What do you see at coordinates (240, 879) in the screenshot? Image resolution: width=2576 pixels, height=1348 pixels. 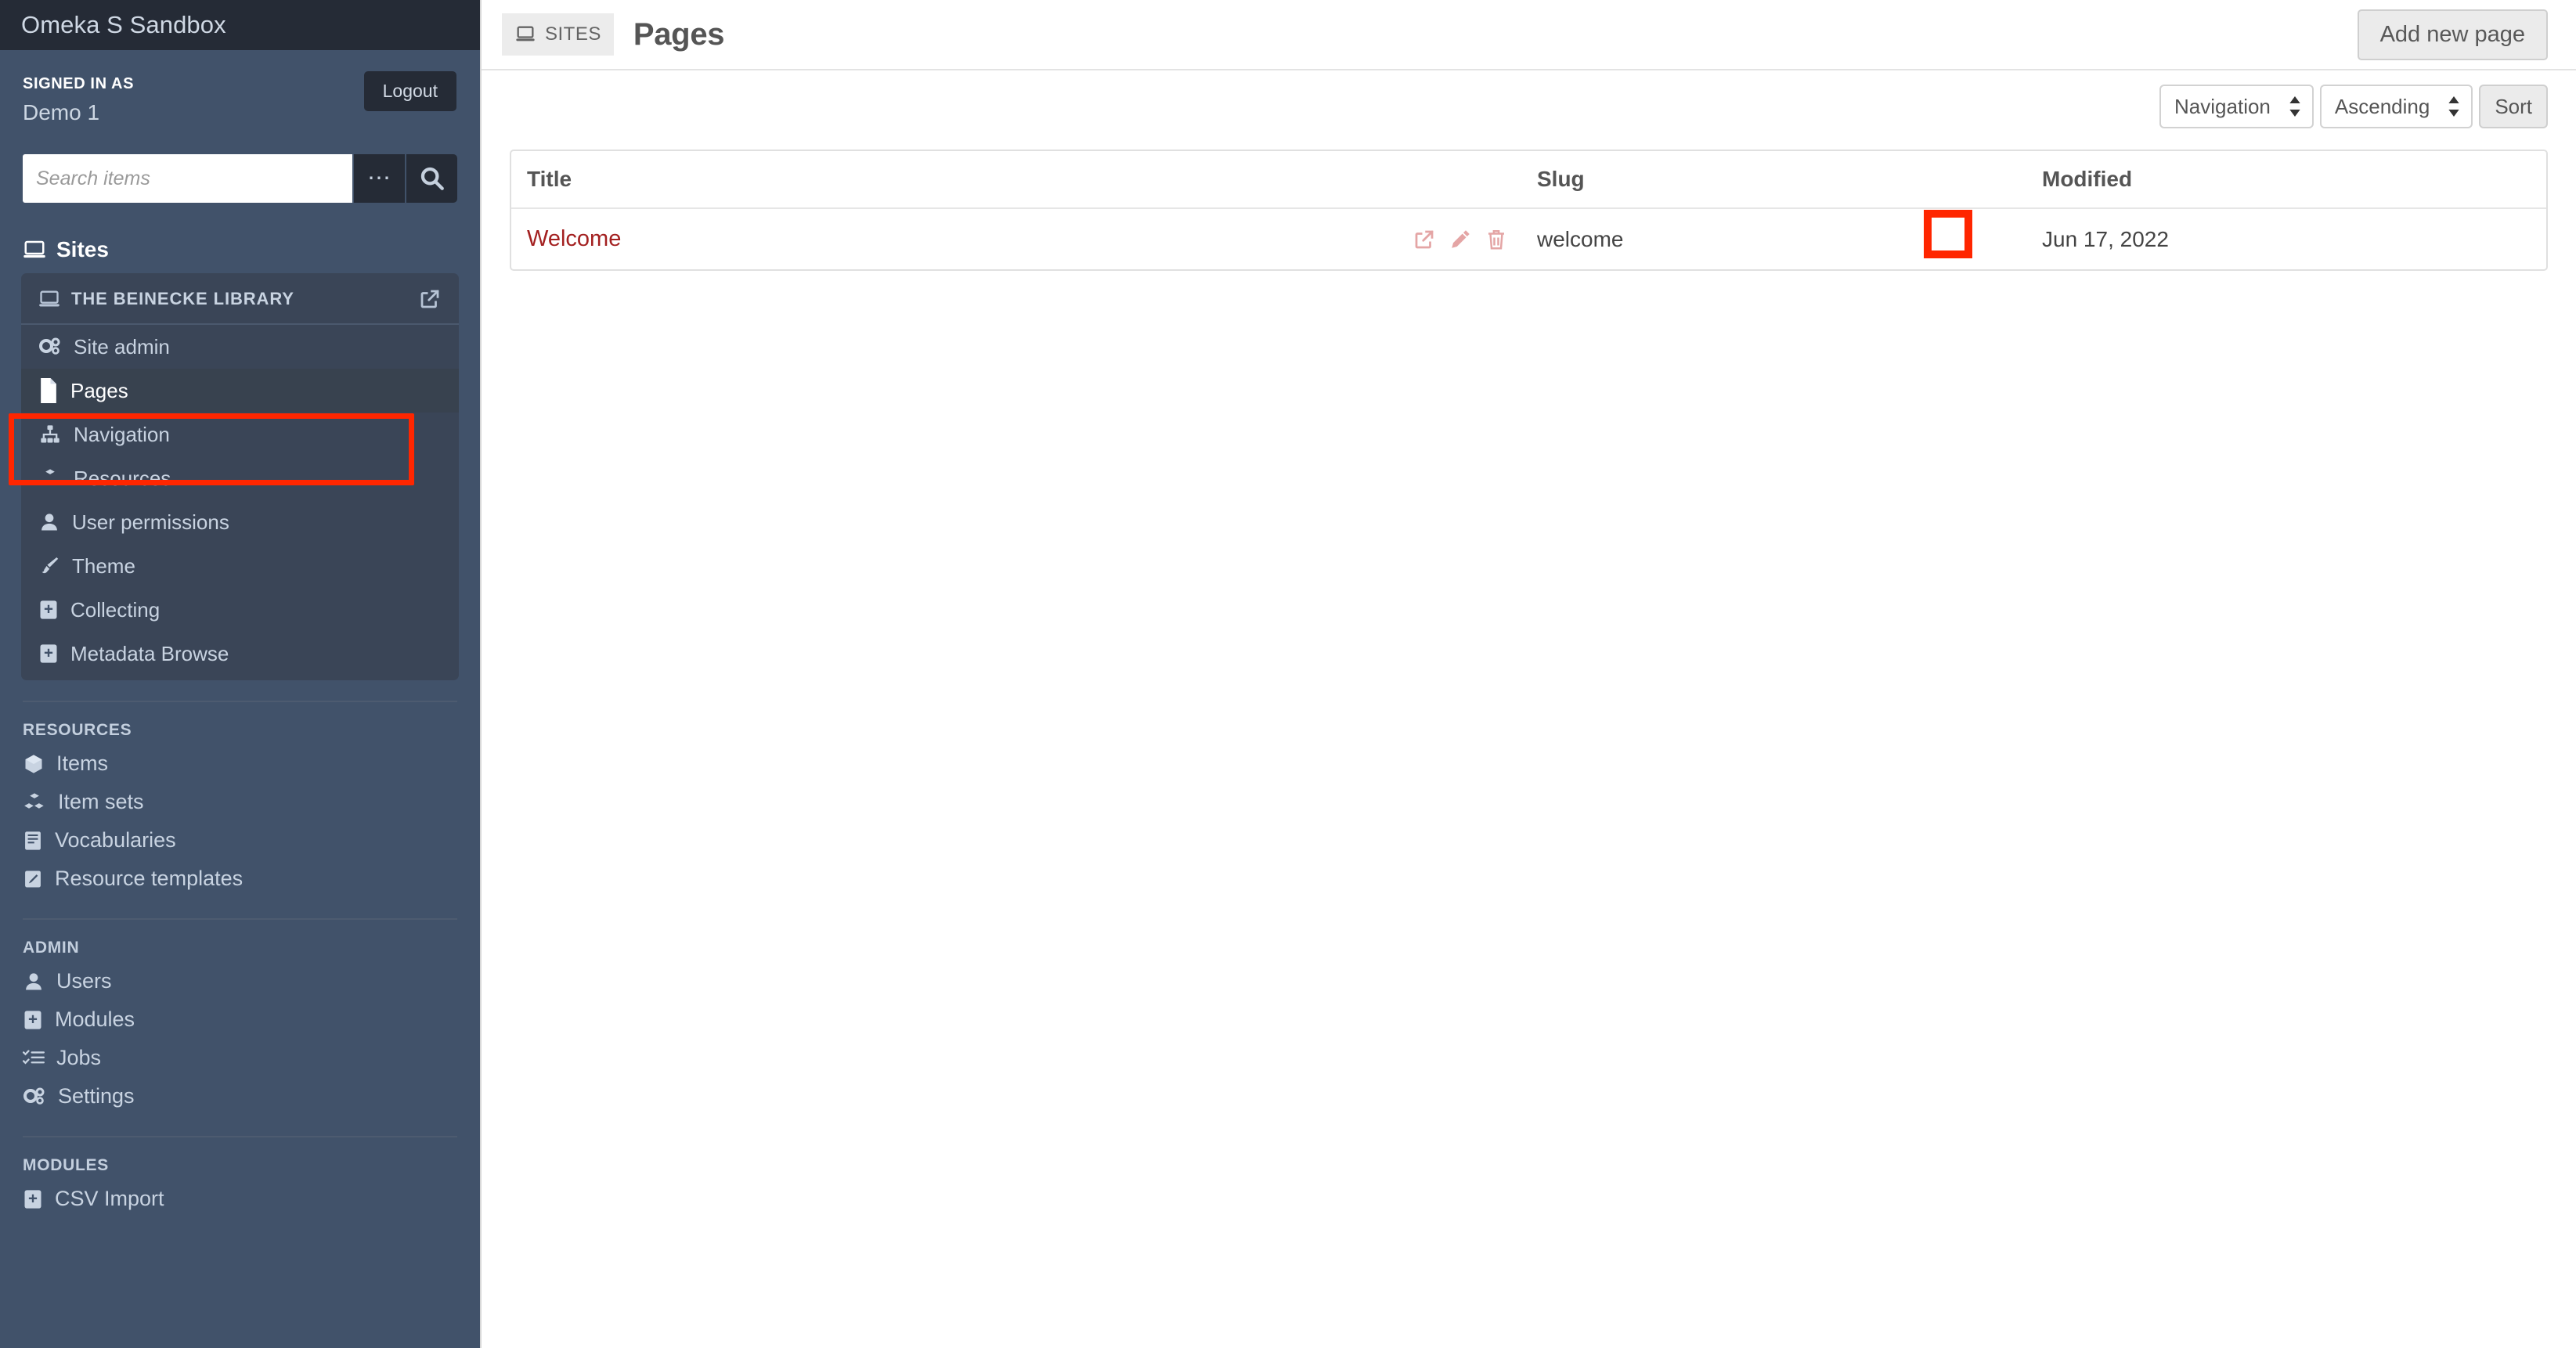 I see `sidebar-item-resource-templates: Resource templates` at bounding box center [240, 879].